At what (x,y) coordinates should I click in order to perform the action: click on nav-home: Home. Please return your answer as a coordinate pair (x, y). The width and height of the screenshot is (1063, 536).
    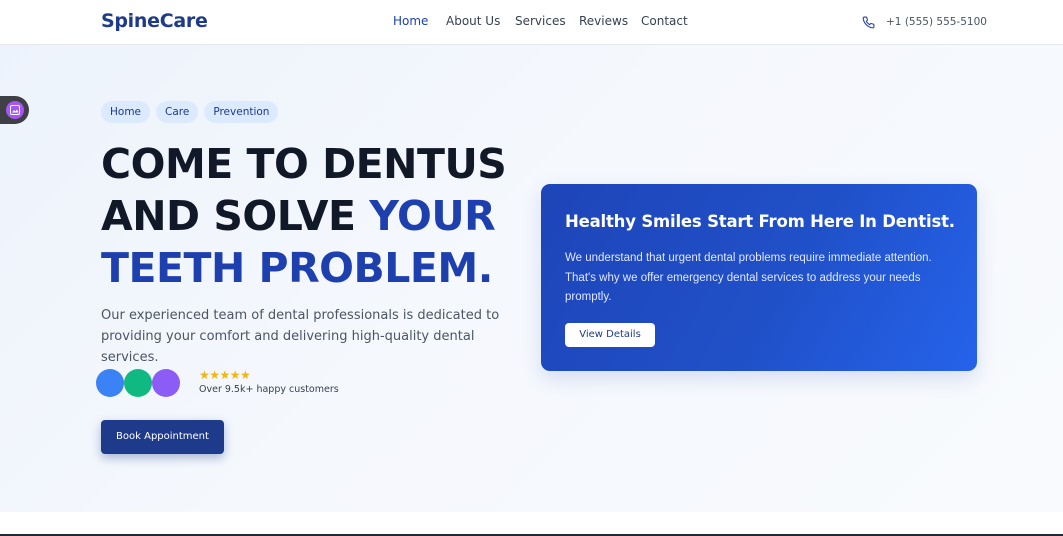
    Looking at the image, I should click on (410, 21).